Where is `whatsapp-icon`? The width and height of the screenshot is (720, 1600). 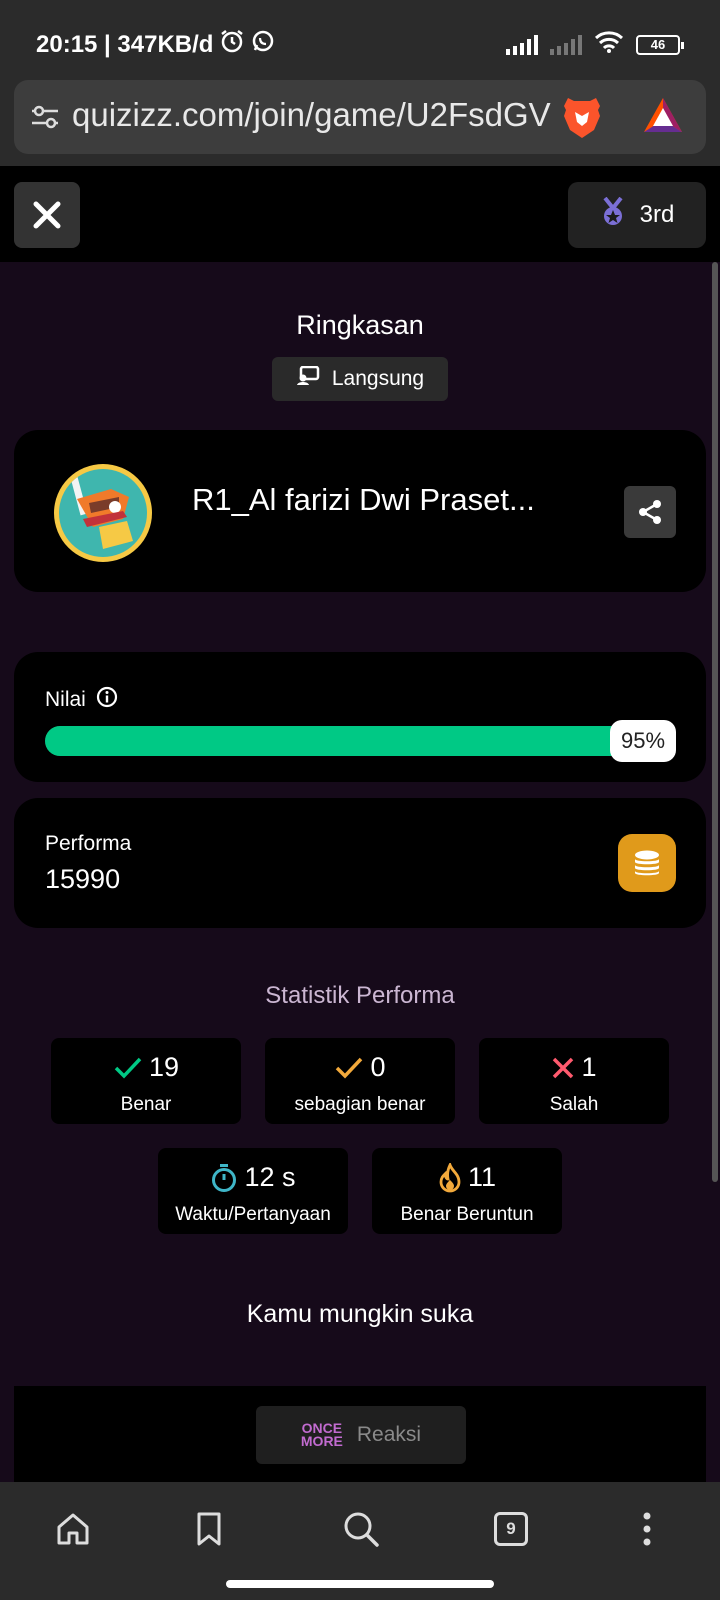 whatsapp-icon is located at coordinates (263, 44).